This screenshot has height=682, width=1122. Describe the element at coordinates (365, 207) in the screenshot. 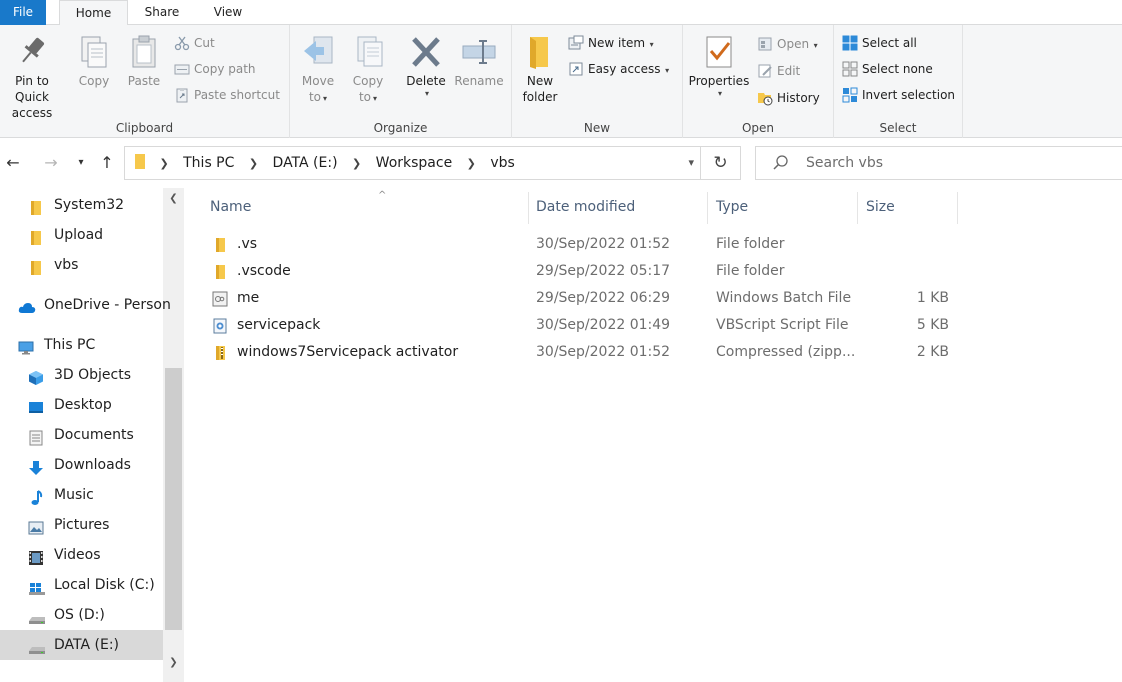

I see `column-header-name: Name ^` at that location.